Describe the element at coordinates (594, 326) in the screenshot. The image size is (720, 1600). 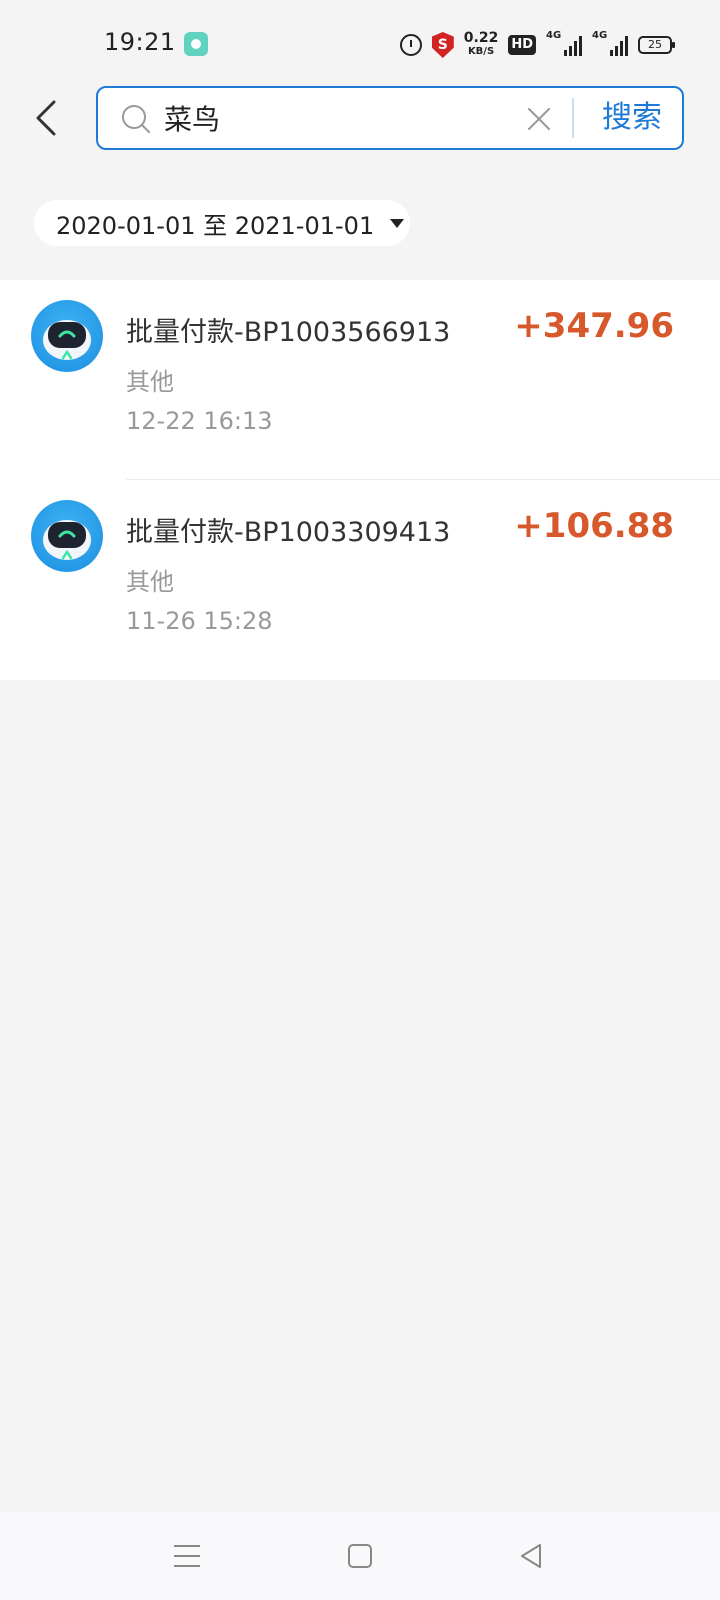
I see `transaction-amount: +347.96` at that location.